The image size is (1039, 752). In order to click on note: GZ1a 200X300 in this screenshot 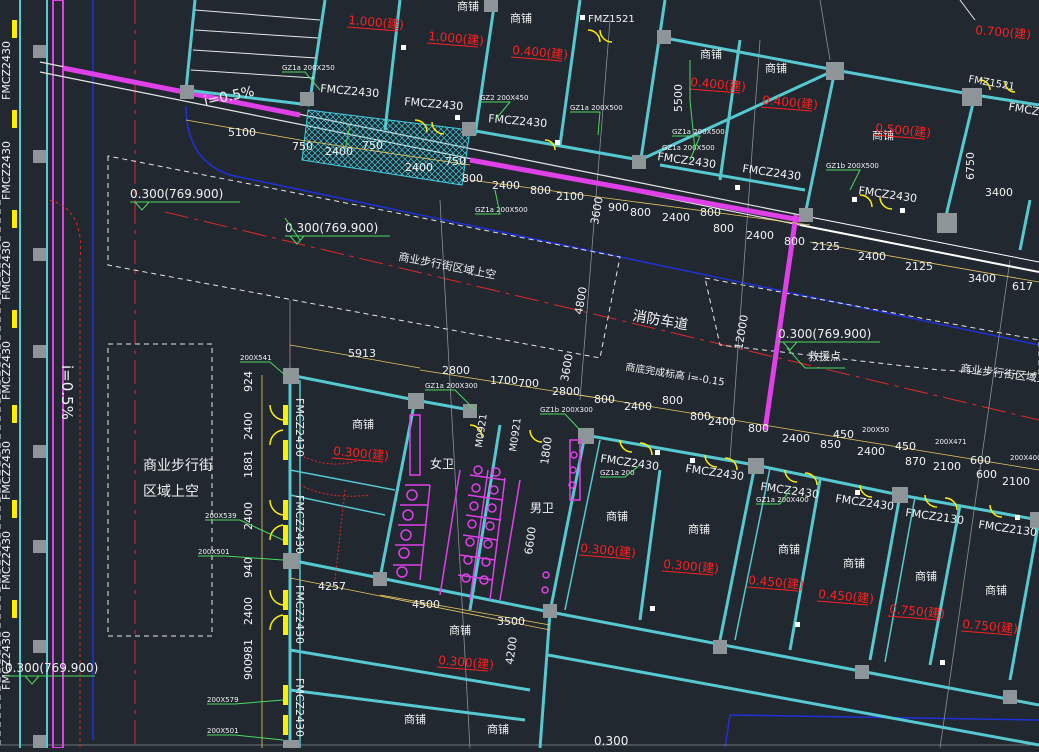, I will do `click(451, 386)`.